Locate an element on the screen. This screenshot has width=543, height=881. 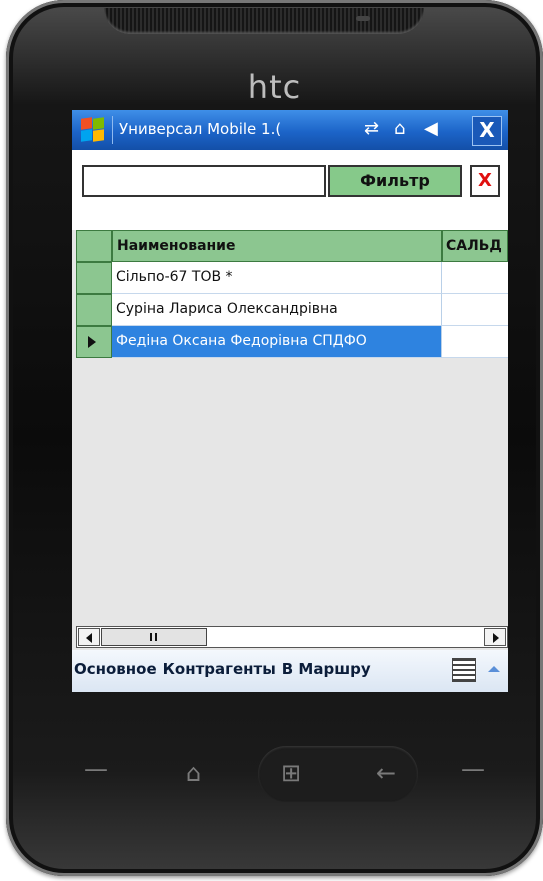
menu-item-counterparties: Контрагенты is located at coordinates (219, 669).